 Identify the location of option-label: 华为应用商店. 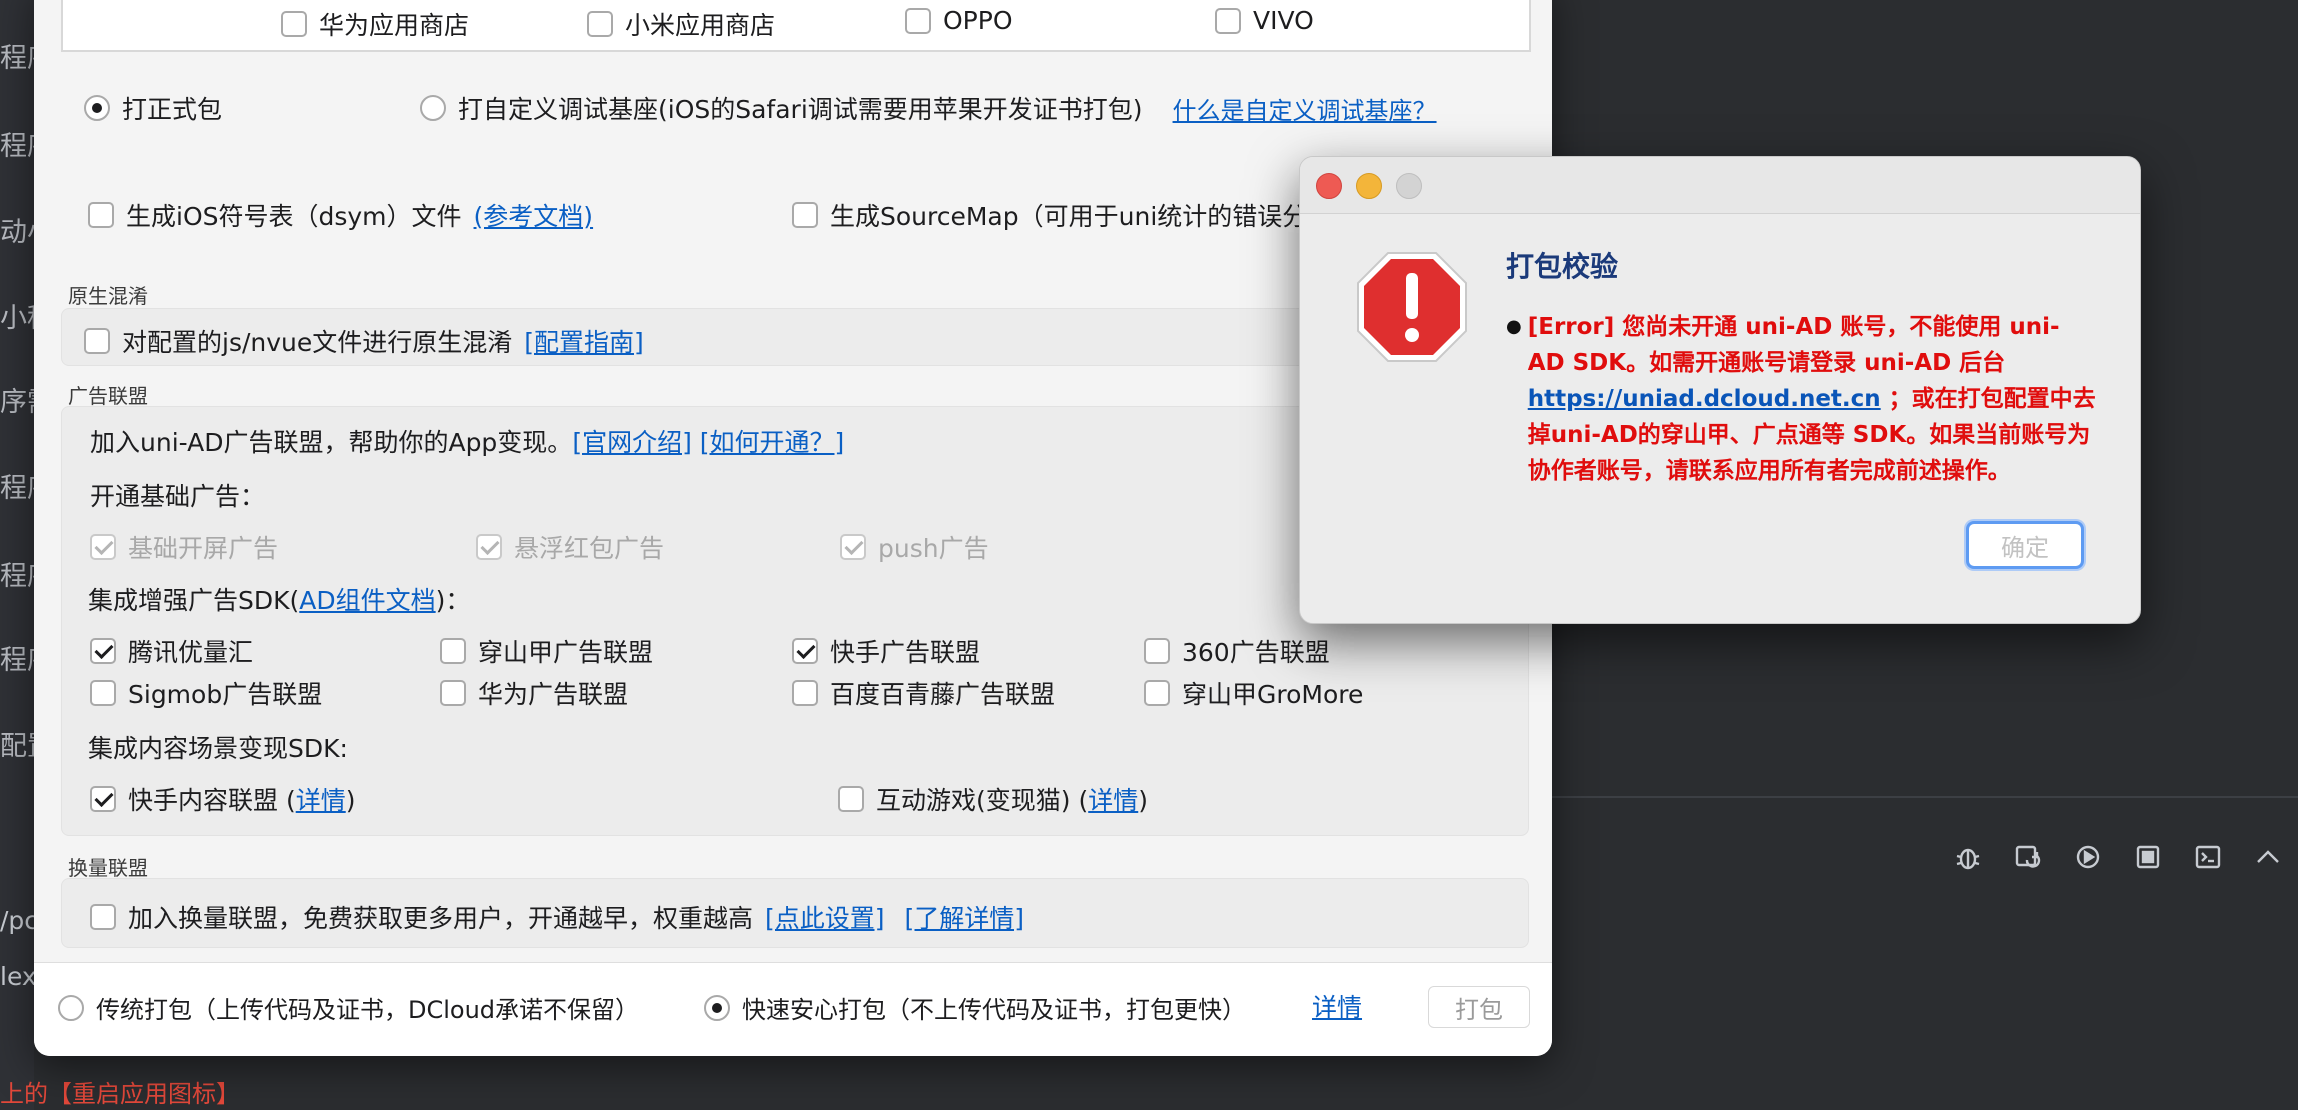
(394, 25).